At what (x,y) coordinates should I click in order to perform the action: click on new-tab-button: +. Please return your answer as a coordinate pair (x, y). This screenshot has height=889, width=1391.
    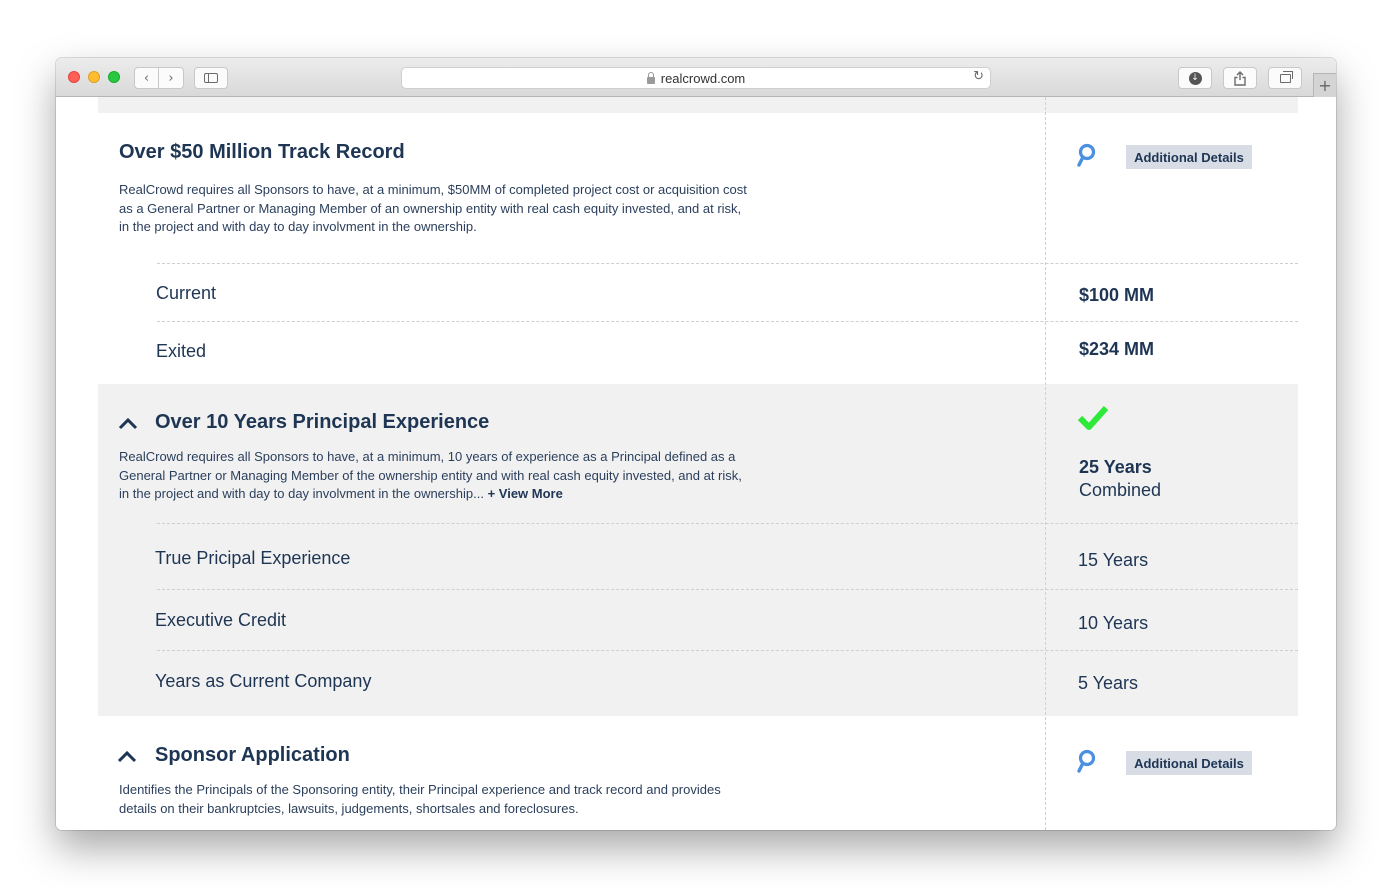
    Looking at the image, I should click on (1324, 85).